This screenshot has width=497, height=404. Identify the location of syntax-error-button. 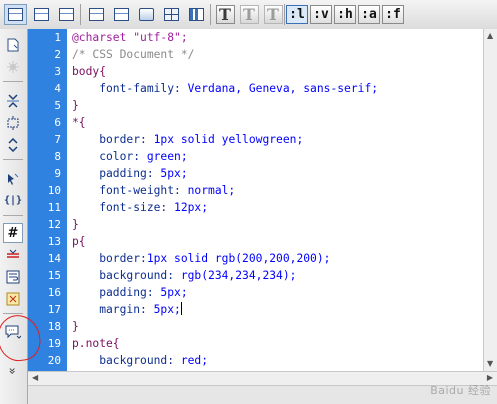
(13, 299).